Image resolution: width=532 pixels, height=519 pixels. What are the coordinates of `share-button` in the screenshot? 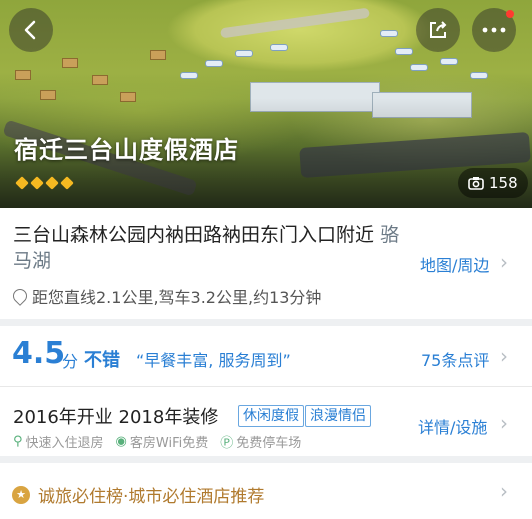 It's located at (438, 30).